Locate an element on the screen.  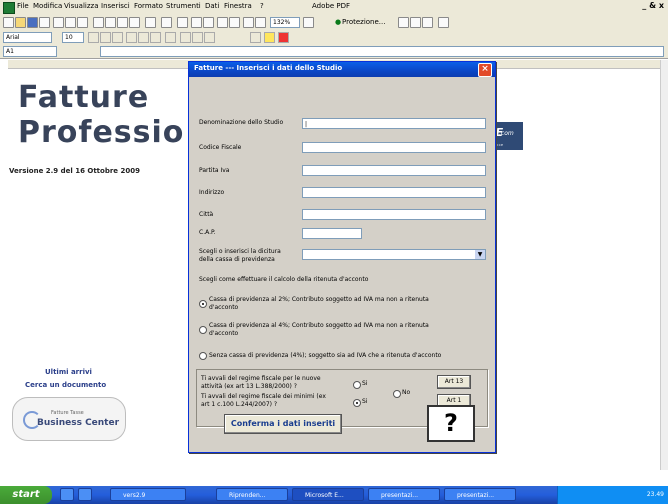
help-button: ? is located at coordinates (451, 423).